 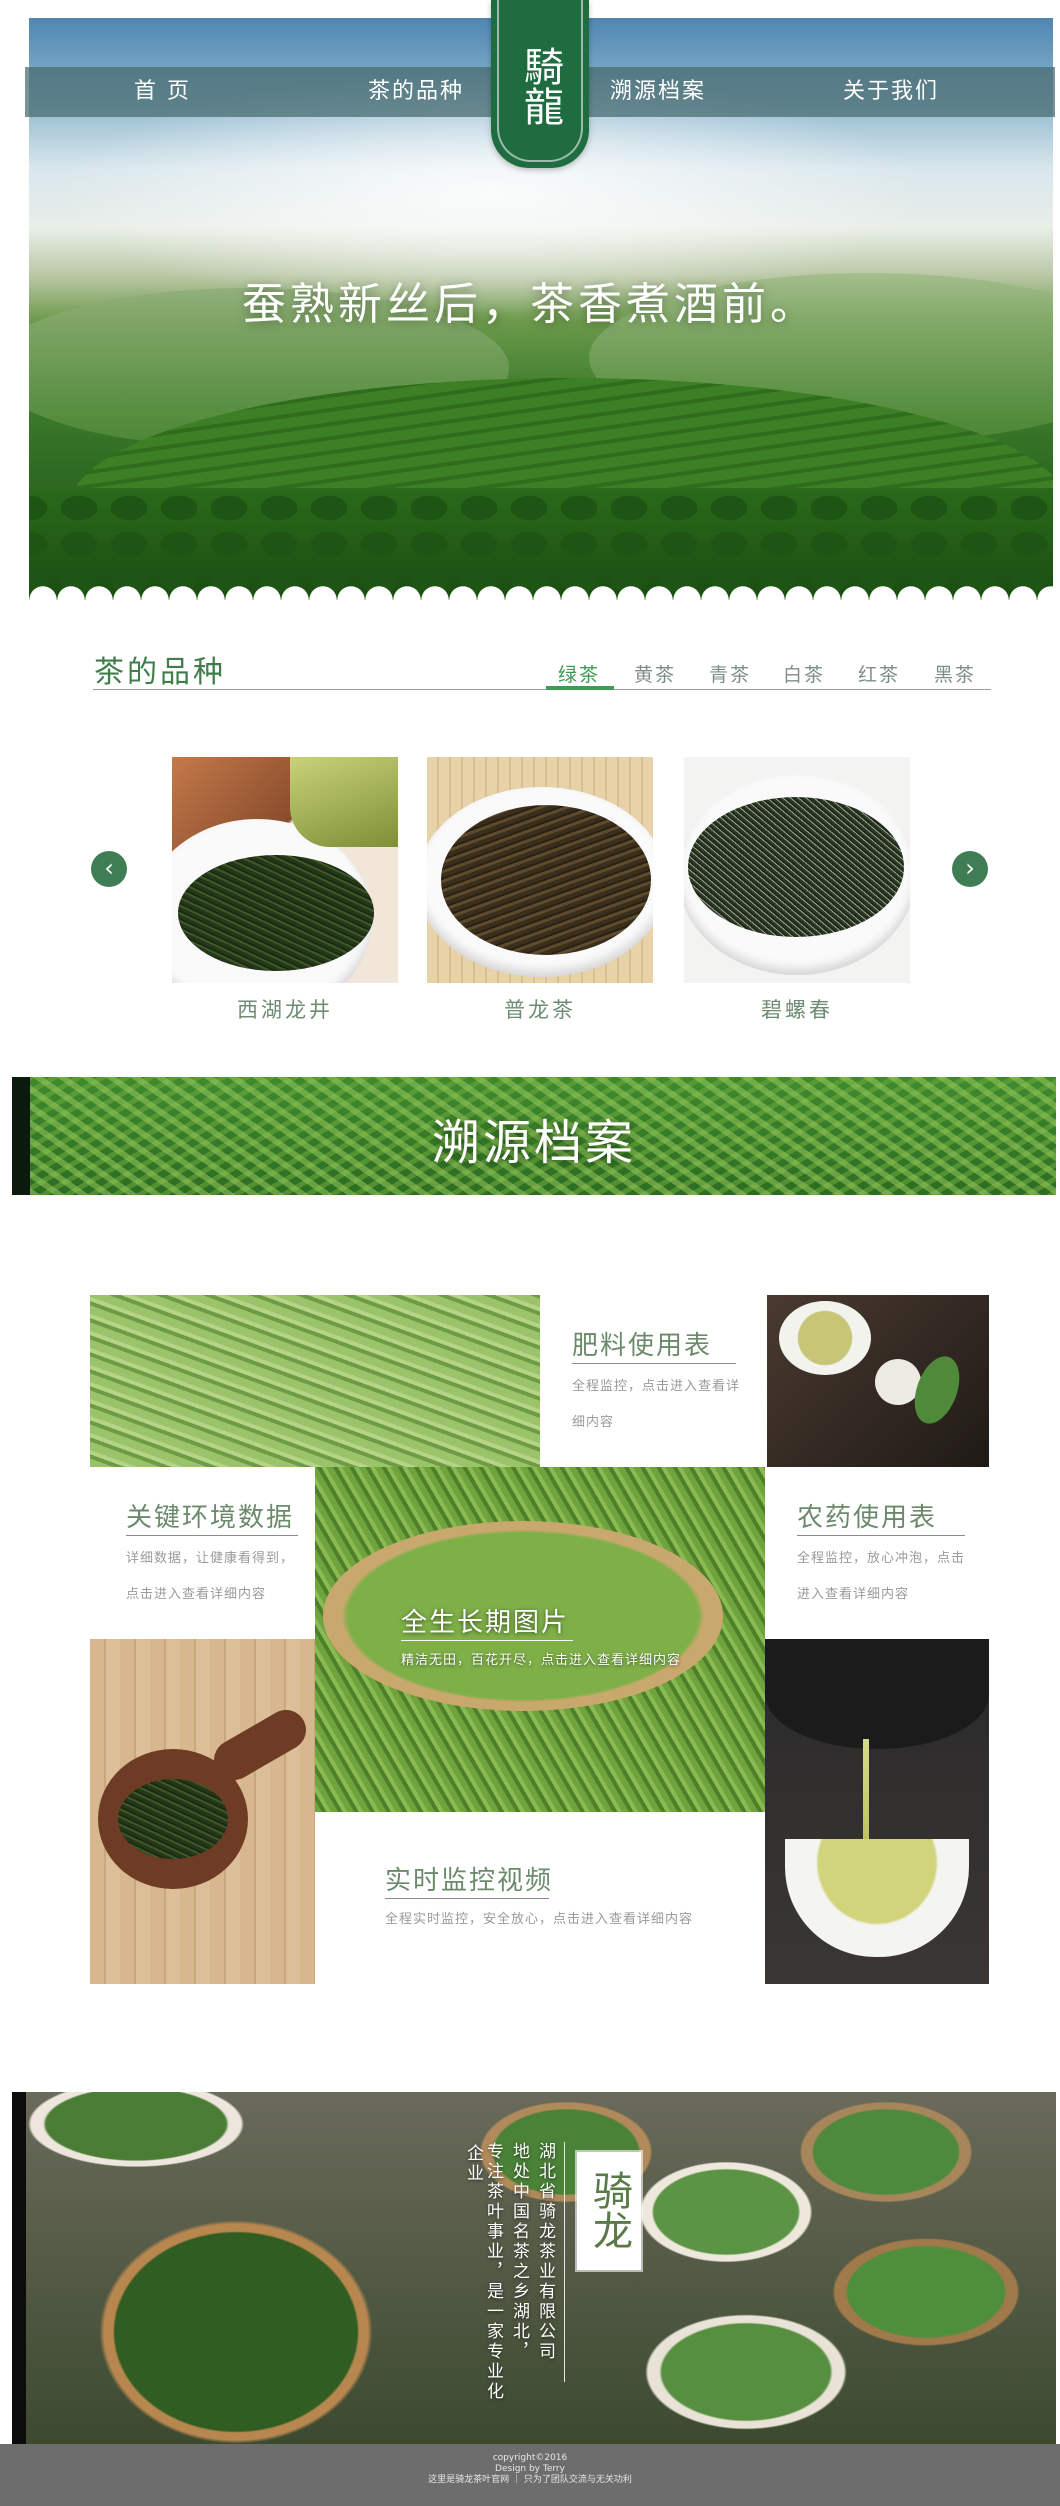 I want to click on banner-title: 溯源档案, so click(x=533, y=1143).